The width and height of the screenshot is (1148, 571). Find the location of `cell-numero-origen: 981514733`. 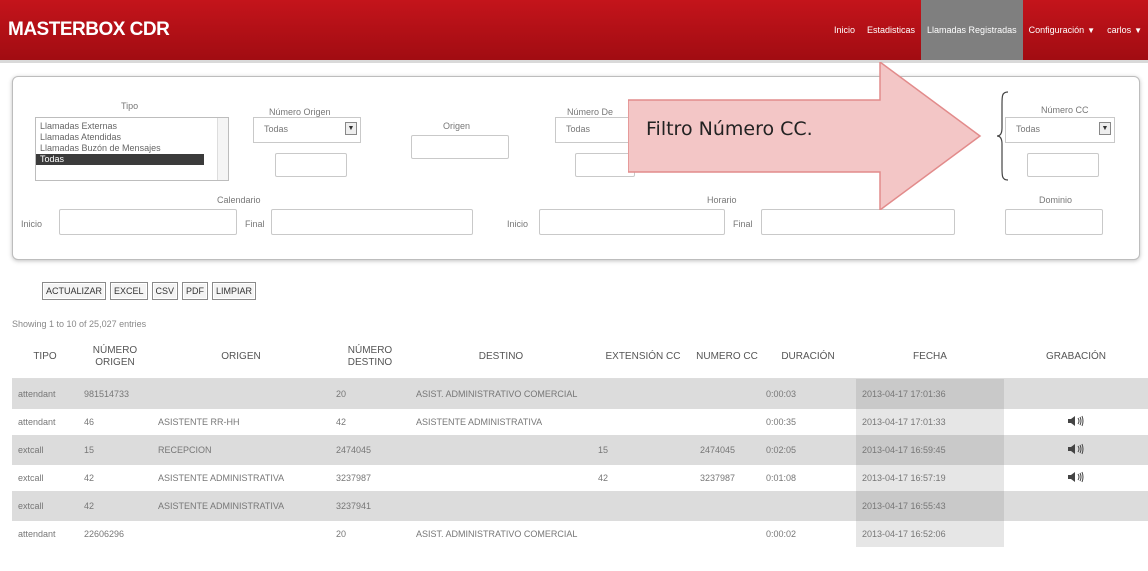

cell-numero-origen: 981514733 is located at coordinates (115, 393).